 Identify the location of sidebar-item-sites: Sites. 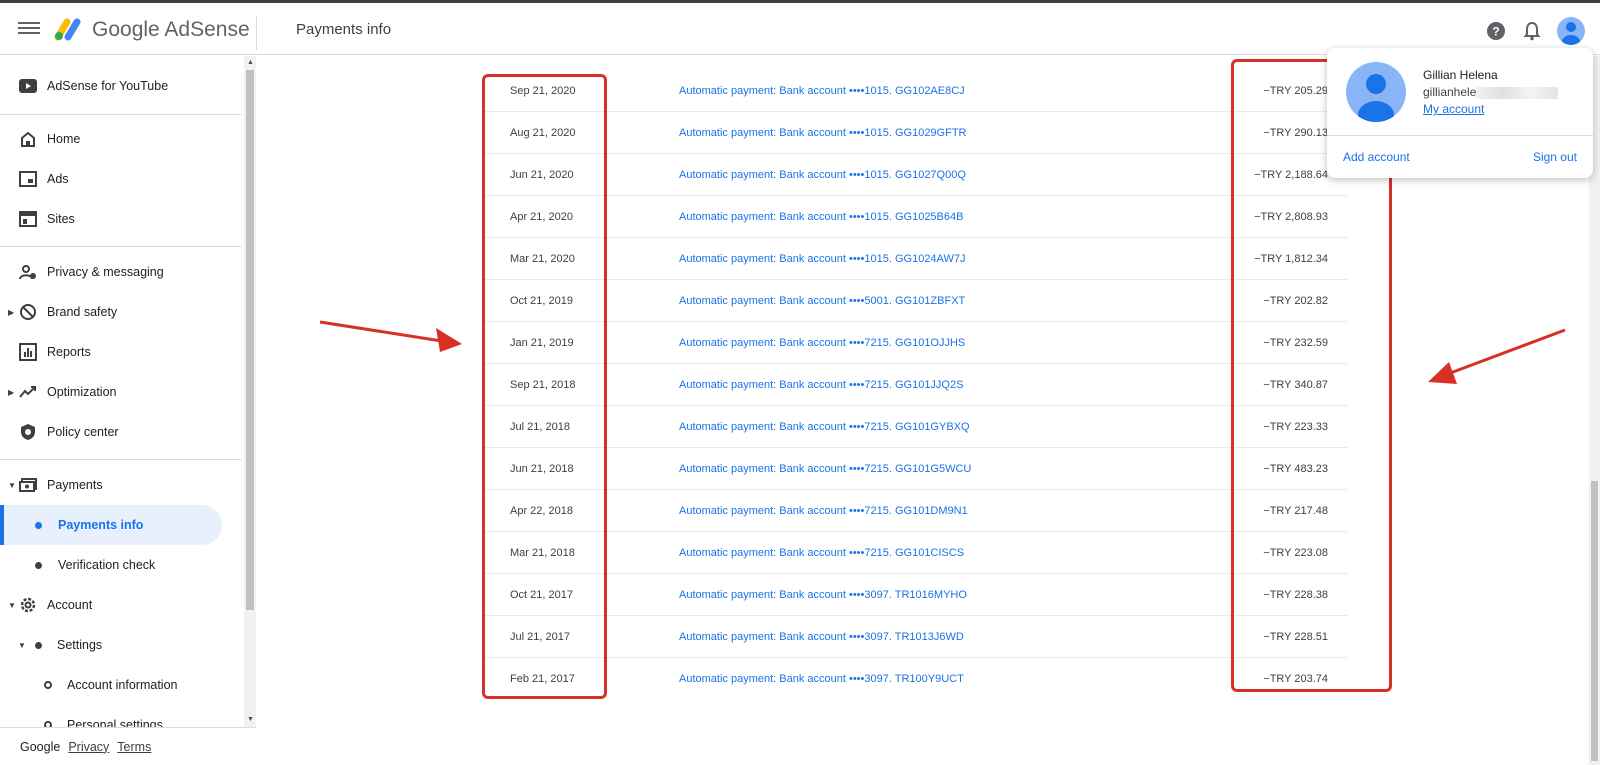
(120, 219).